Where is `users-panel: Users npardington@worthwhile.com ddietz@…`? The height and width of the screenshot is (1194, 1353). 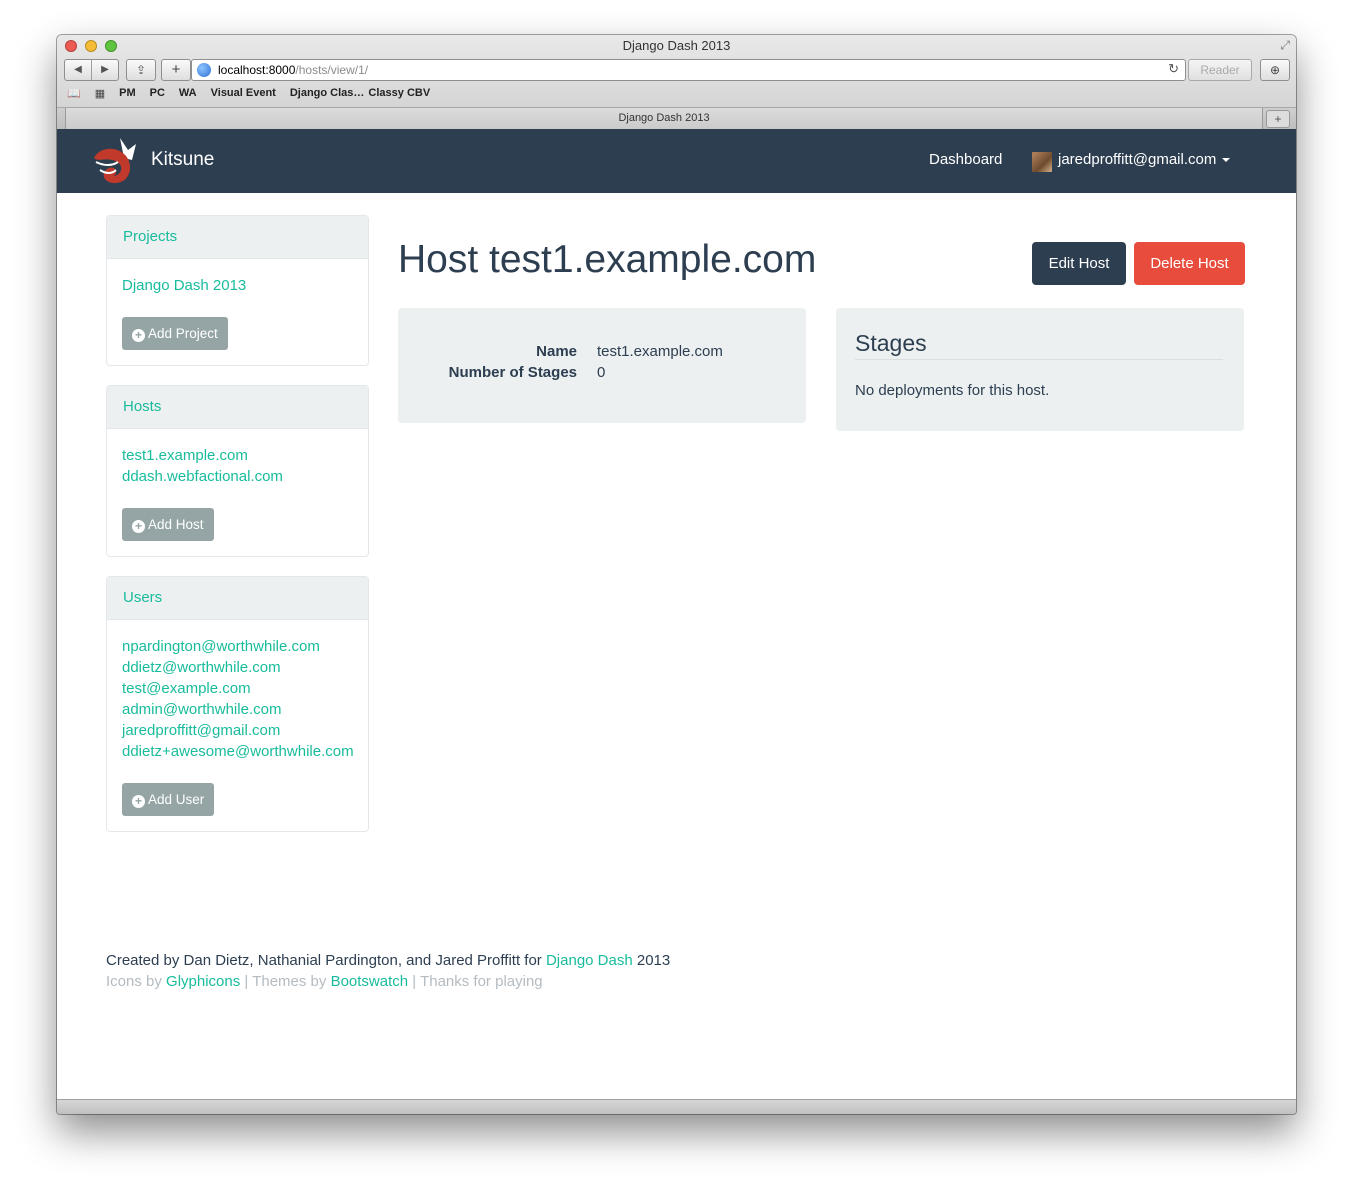
users-panel: Users npardington@worthwhile.com ddietz@… is located at coordinates (237, 704).